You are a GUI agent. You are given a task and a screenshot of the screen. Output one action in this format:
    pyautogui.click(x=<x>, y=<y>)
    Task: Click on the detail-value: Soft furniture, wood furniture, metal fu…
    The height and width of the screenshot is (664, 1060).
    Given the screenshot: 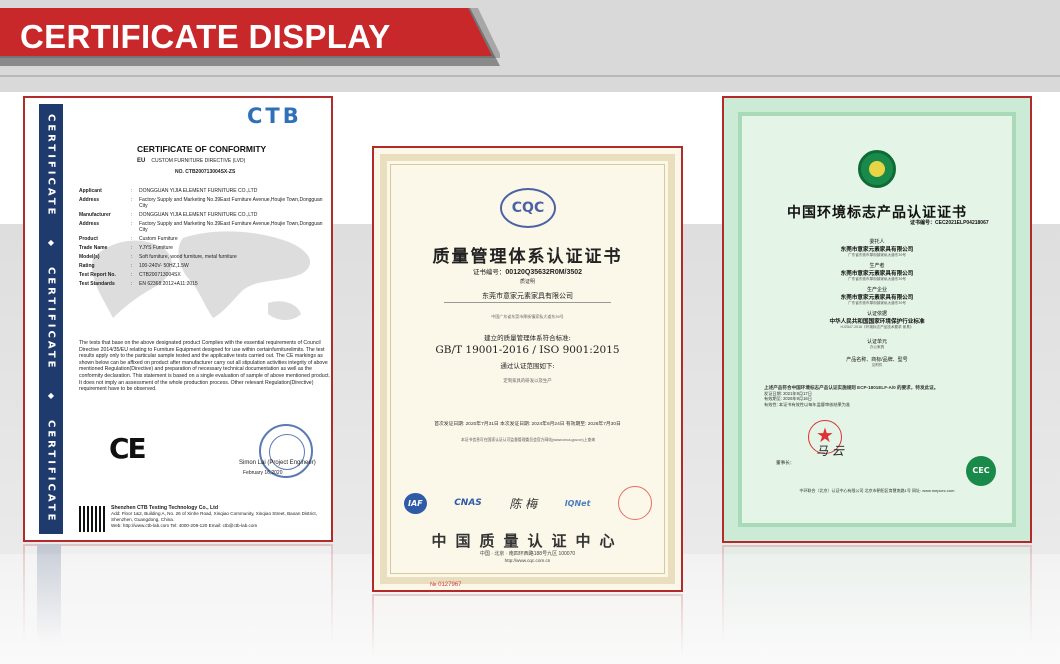 What is the action you would take?
    pyautogui.click(x=188, y=257)
    